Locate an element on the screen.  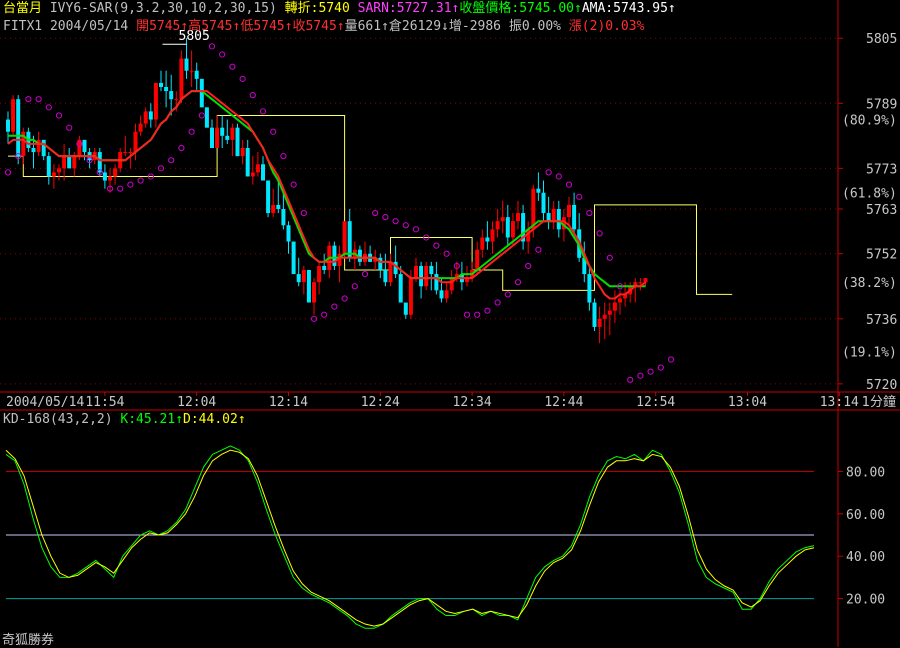
quote-field-3: 漲(2)0.03% is located at coordinates (606, 26).